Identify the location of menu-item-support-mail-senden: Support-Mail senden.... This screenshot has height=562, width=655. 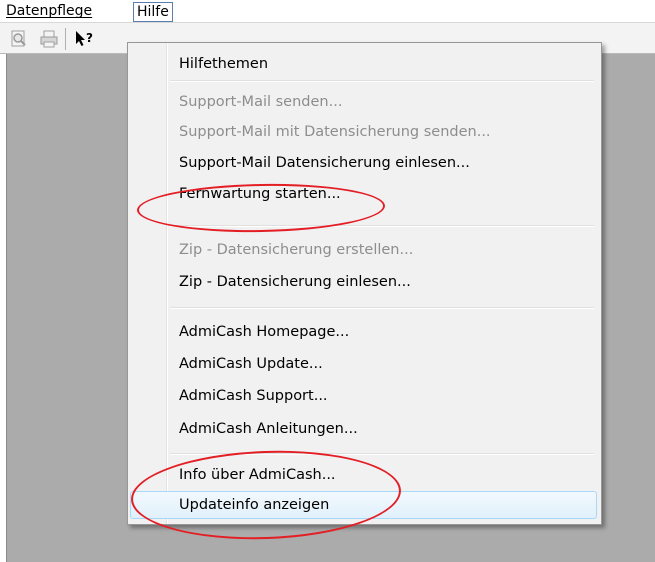
(260, 102).